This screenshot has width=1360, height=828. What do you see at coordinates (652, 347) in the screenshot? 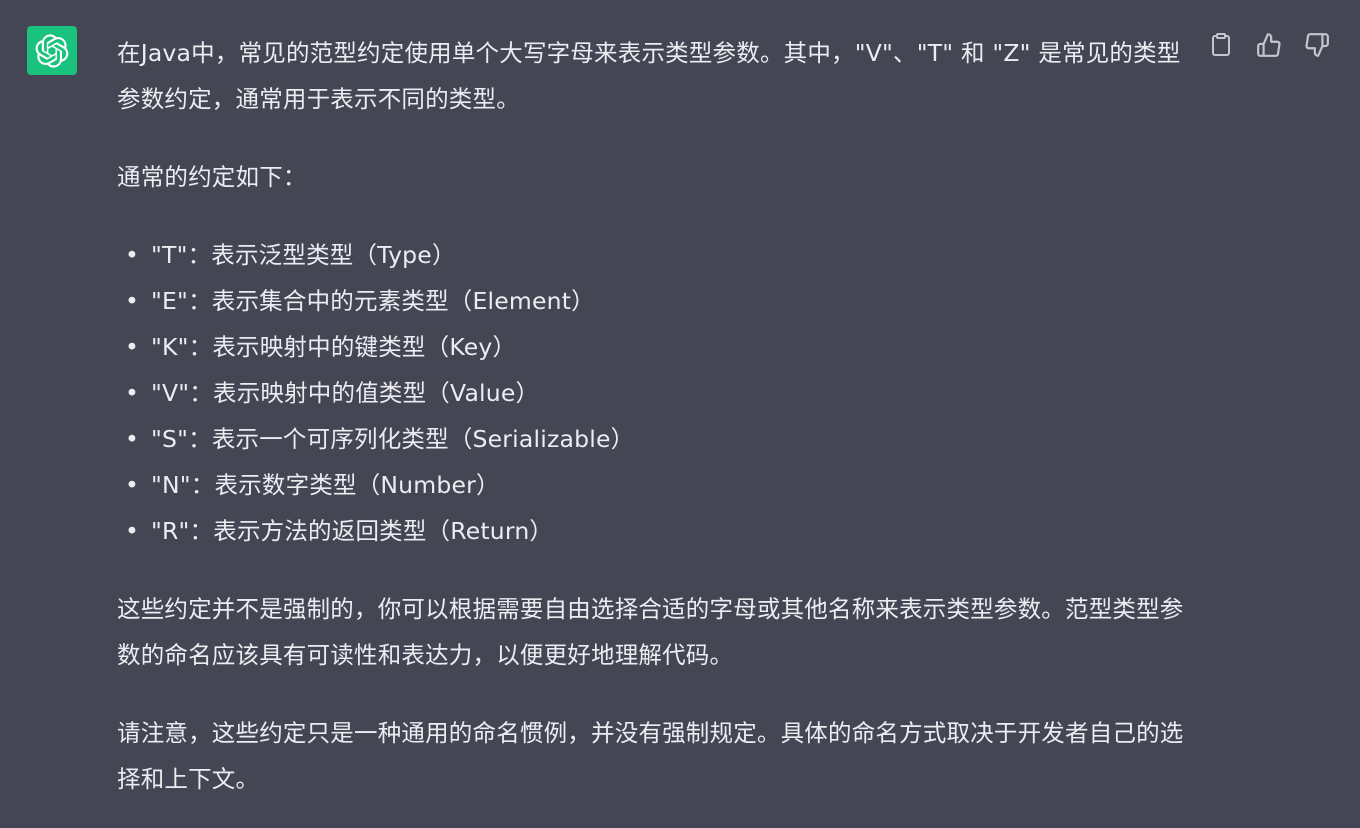
I see `list-item: • "K"：表示映射中的键类型（Key）` at bounding box center [652, 347].